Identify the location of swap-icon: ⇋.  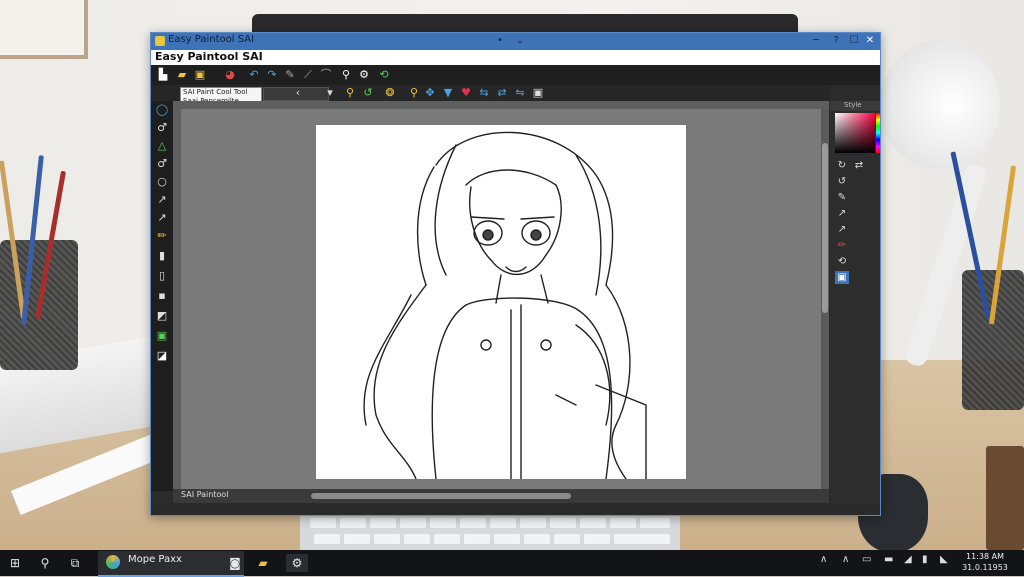
(520, 93).